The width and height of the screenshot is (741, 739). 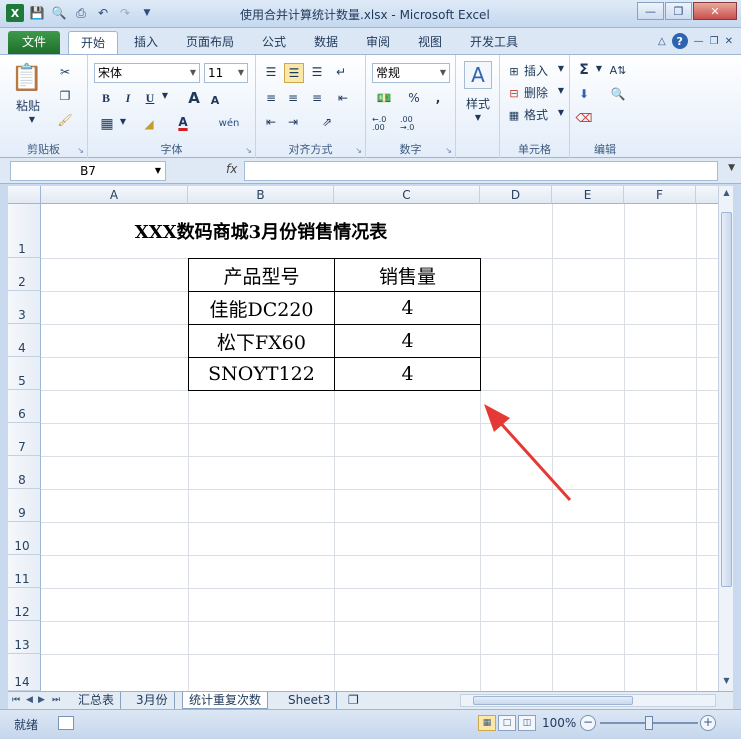 What do you see at coordinates (385, 124) in the screenshot?
I see `increase-decimal-button: ←.0 .00` at bounding box center [385, 124].